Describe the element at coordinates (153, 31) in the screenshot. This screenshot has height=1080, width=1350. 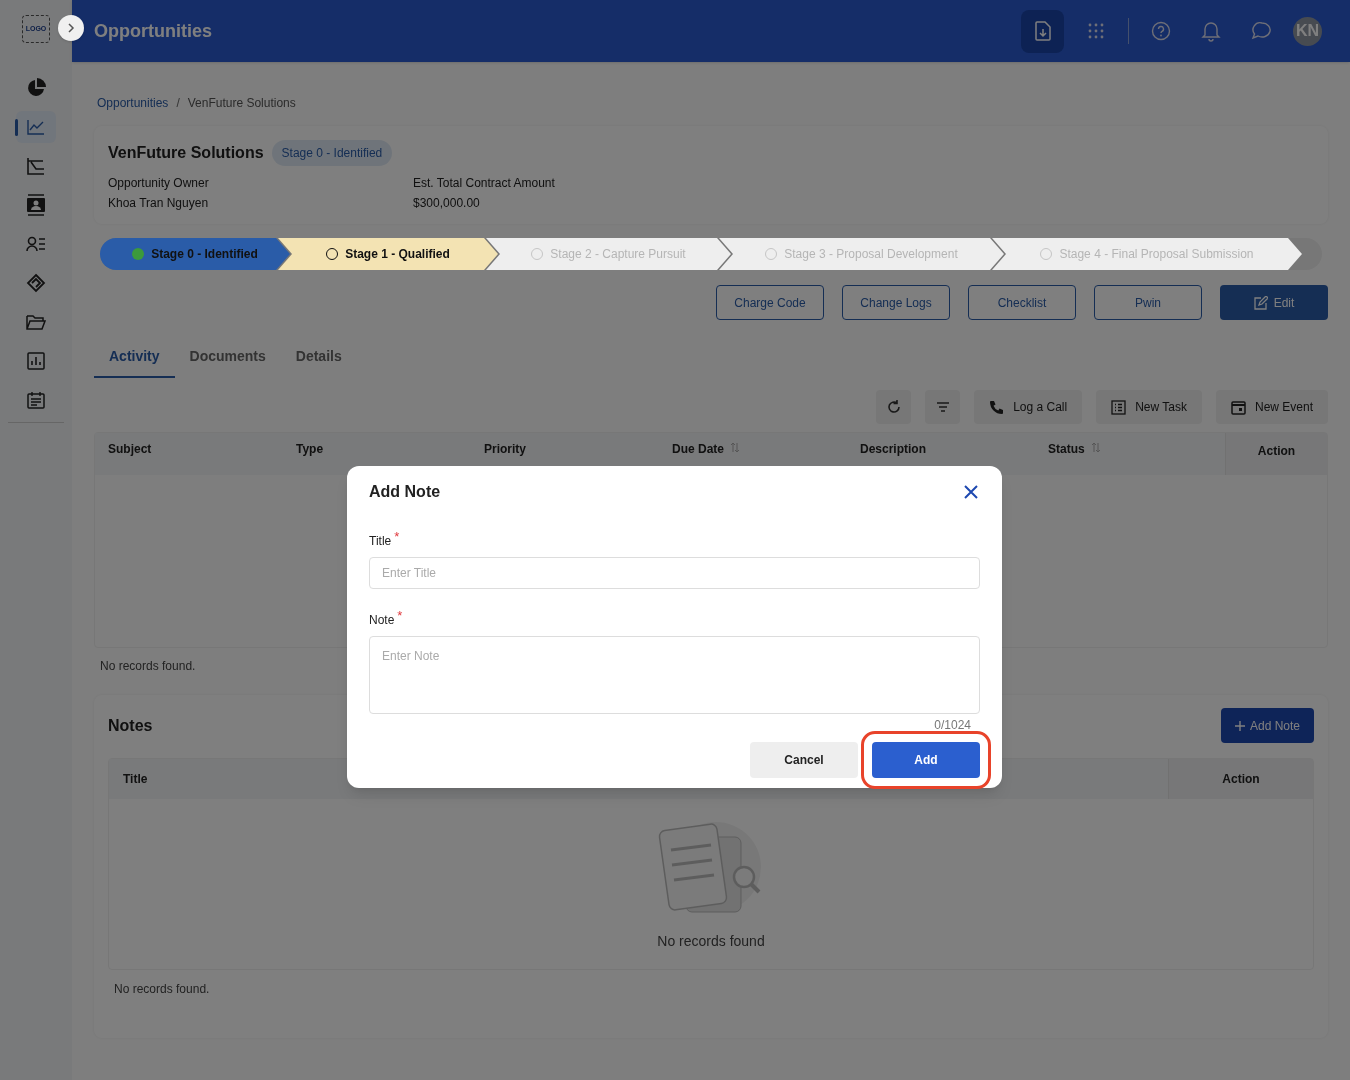
I see `page-title: Opportunities` at that location.